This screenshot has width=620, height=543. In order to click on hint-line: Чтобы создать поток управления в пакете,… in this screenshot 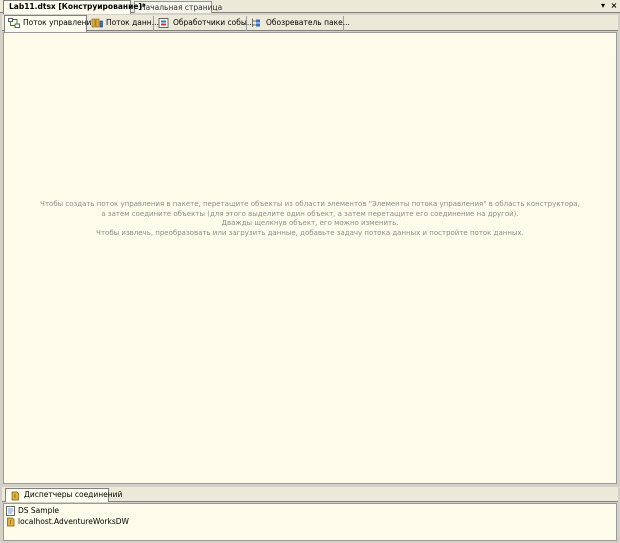, I will do `click(310, 204)`.